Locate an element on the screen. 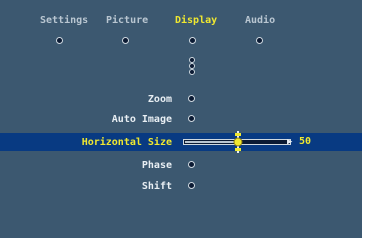 The width and height of the screenshot is (374, 248). menu-item-horizontal-size: Horizontal Size is located at coordinates (127, 142).